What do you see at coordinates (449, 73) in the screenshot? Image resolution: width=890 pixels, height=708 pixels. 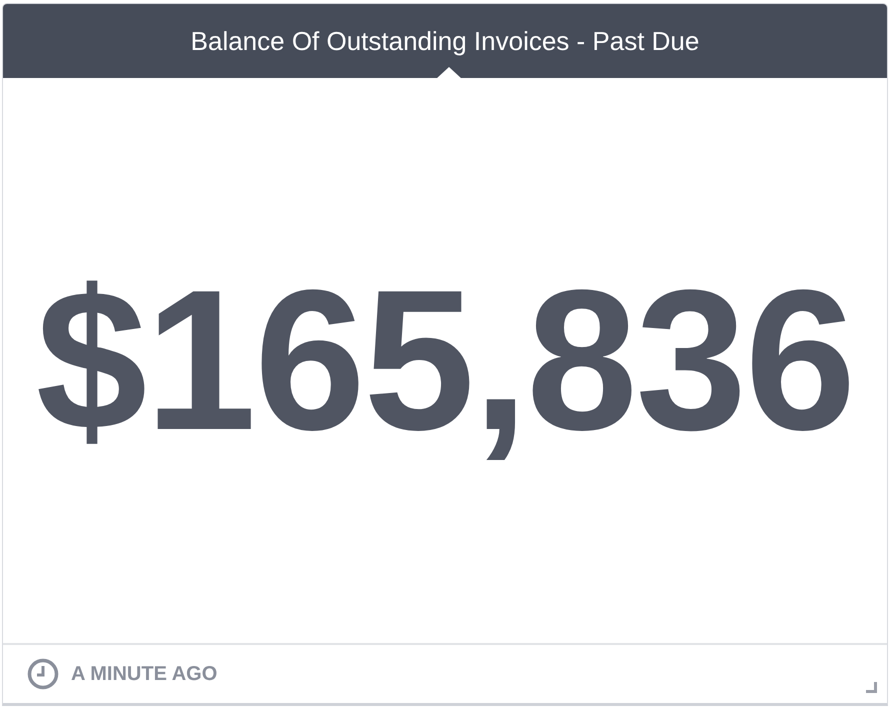 I see `pointer-notch-icon` at bounding box center [449, 73].